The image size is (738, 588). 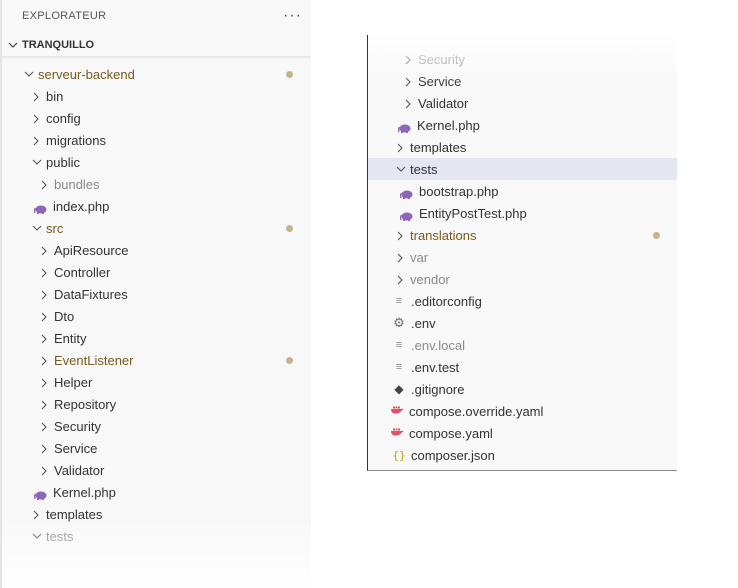 I want to click on tree-file-row: ⚙ .env, so click(x=522, y=323).